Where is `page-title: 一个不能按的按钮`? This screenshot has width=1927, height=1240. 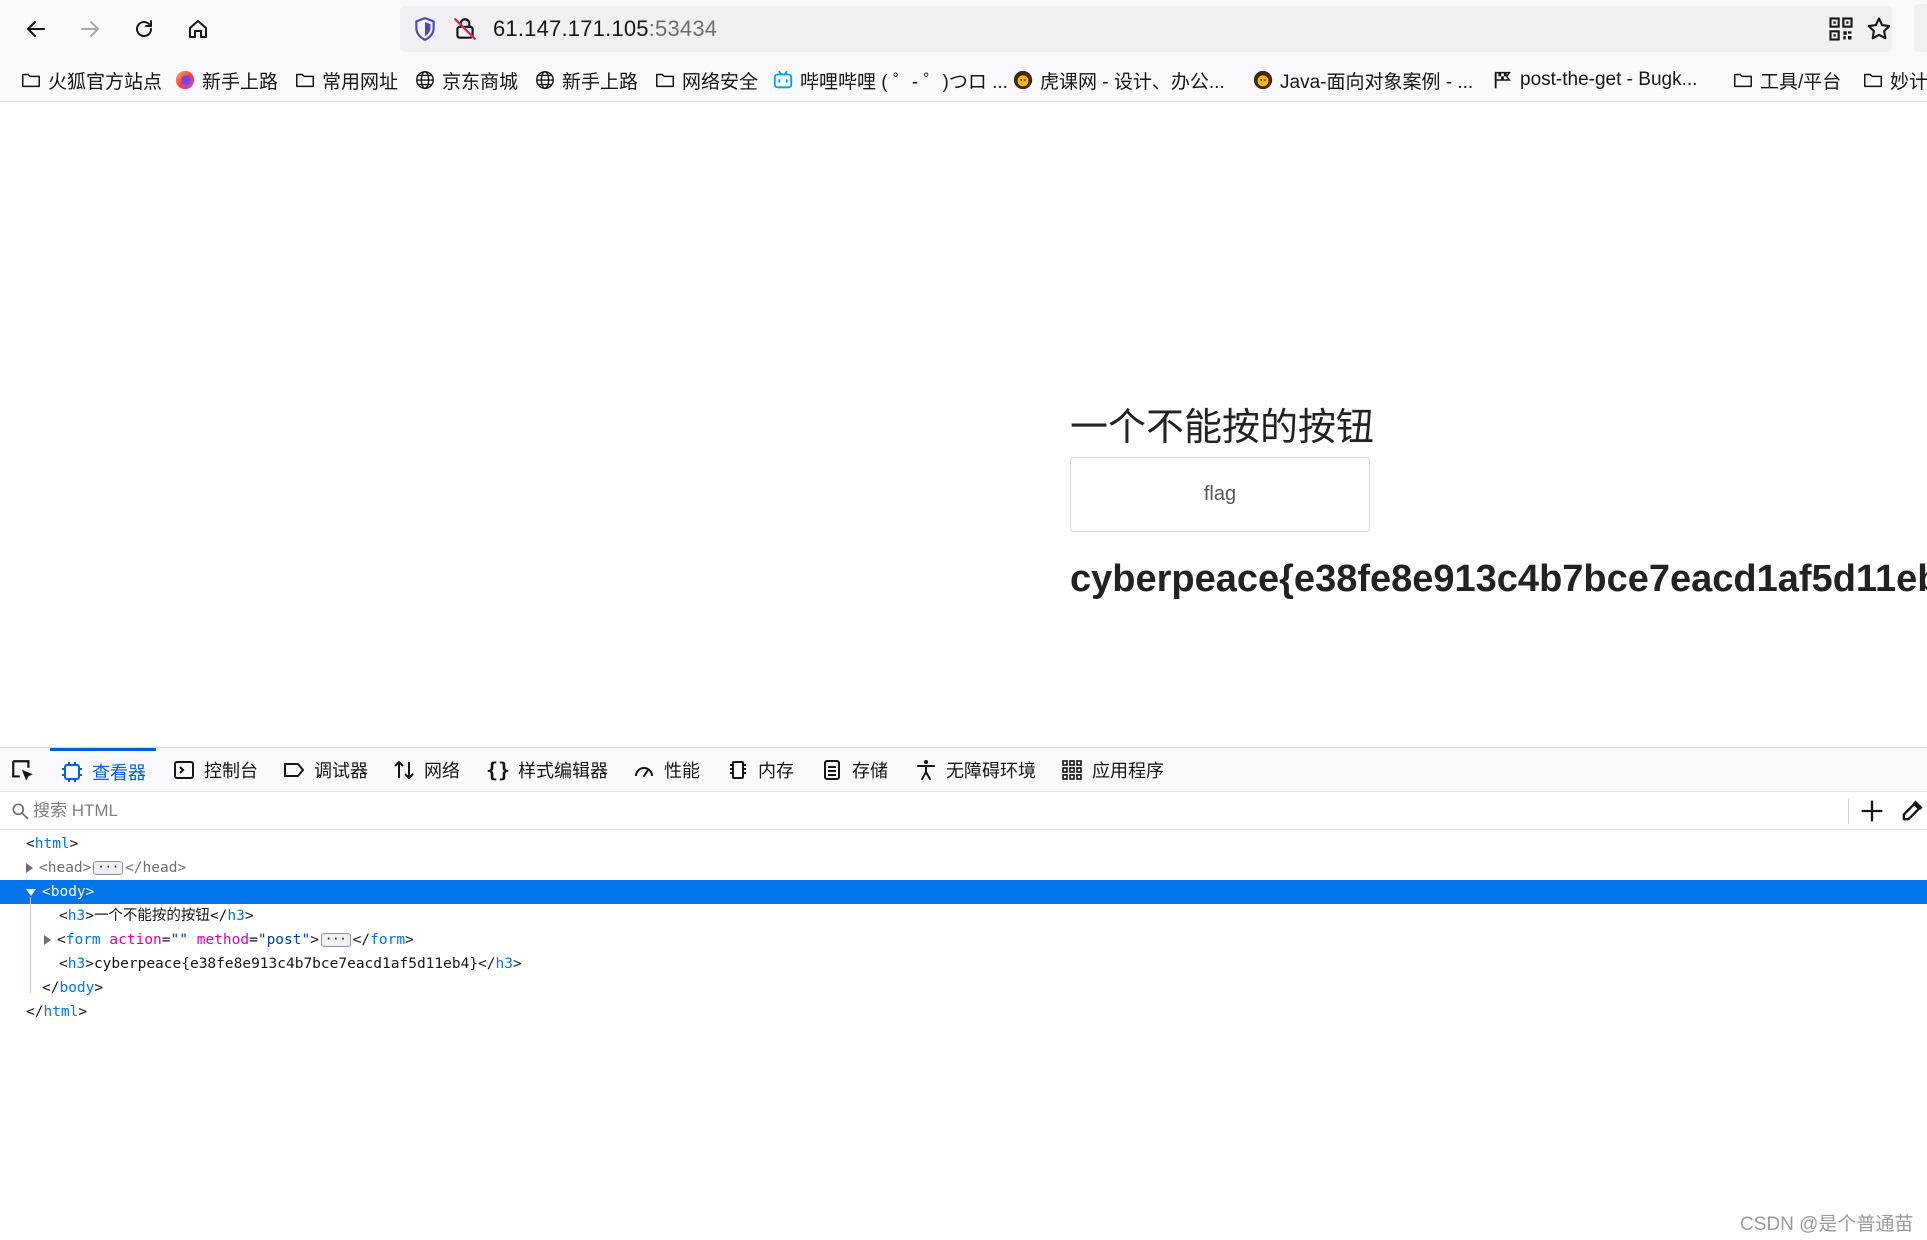 page-title: 一个不能按的按钮 is located at coordinates (1222, 428).